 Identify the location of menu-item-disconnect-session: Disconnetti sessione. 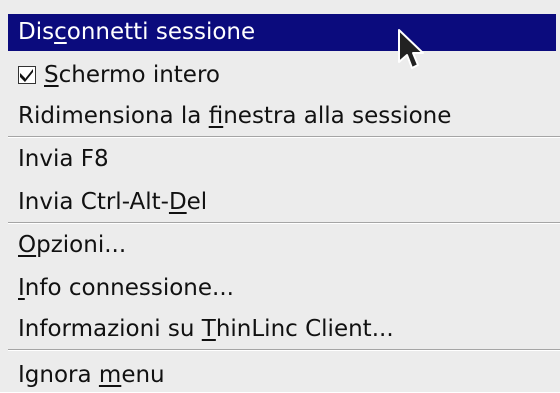
(282, 32).